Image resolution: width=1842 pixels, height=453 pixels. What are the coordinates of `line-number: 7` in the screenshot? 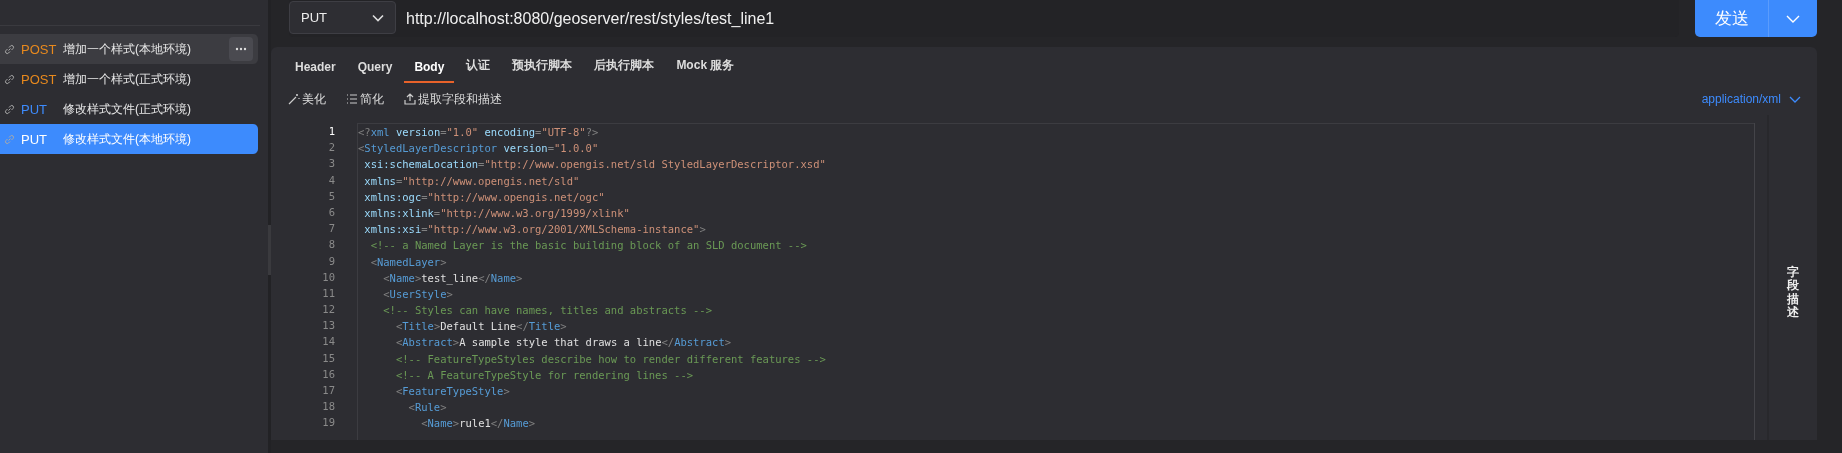 It's located at (331, 229).